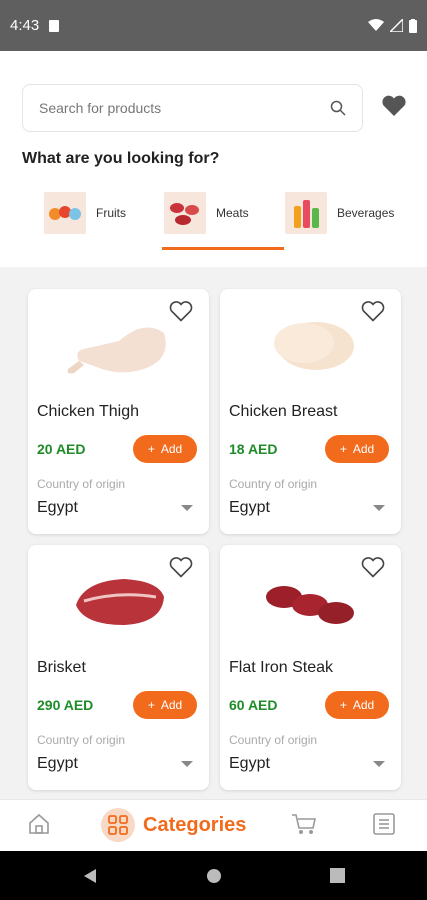 The width and height of the screenshot is (427, 900). Describe the element at coordinates (223, 248) in the screenshot. I see `active-tab-indicator` at that location.